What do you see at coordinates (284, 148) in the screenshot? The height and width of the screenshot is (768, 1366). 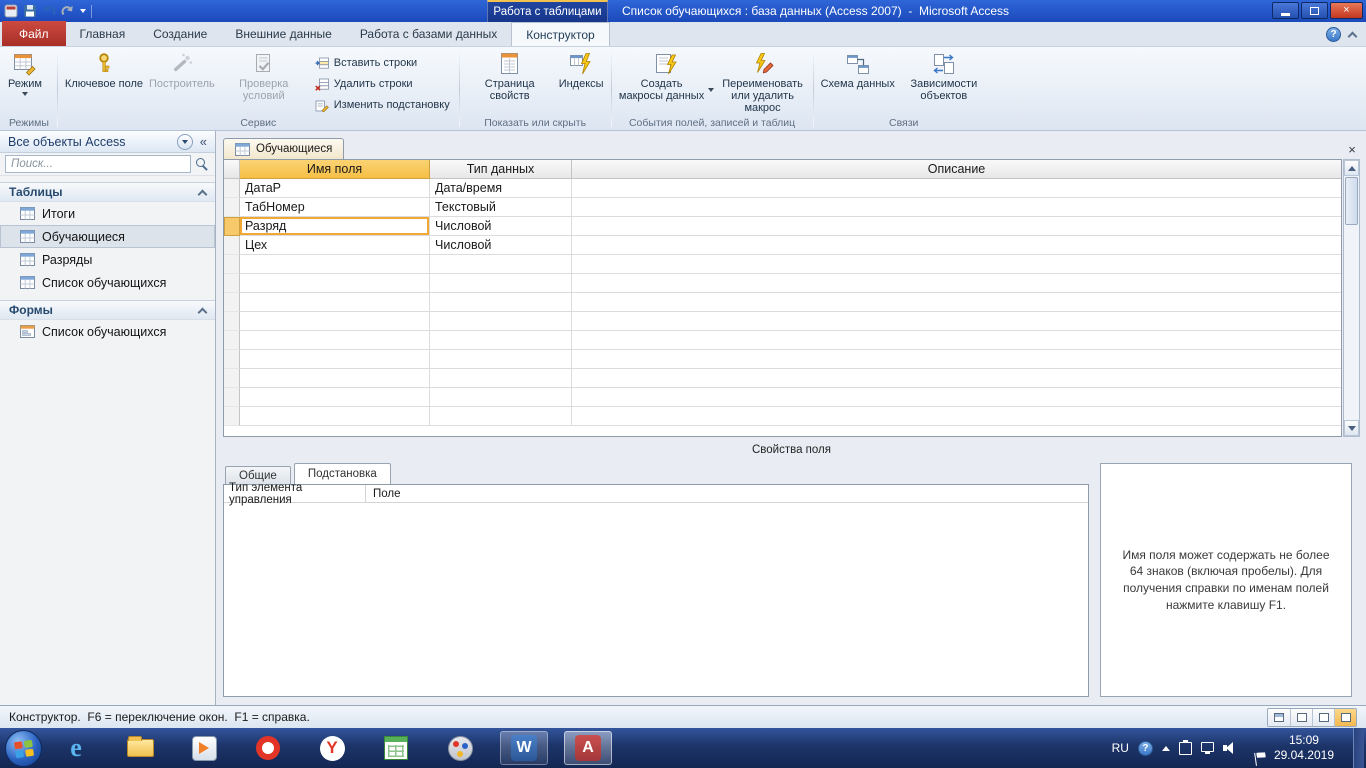 I see `document-tab-obuchayushchiesya: Обучающиеся` at bounding box center [284, 148].